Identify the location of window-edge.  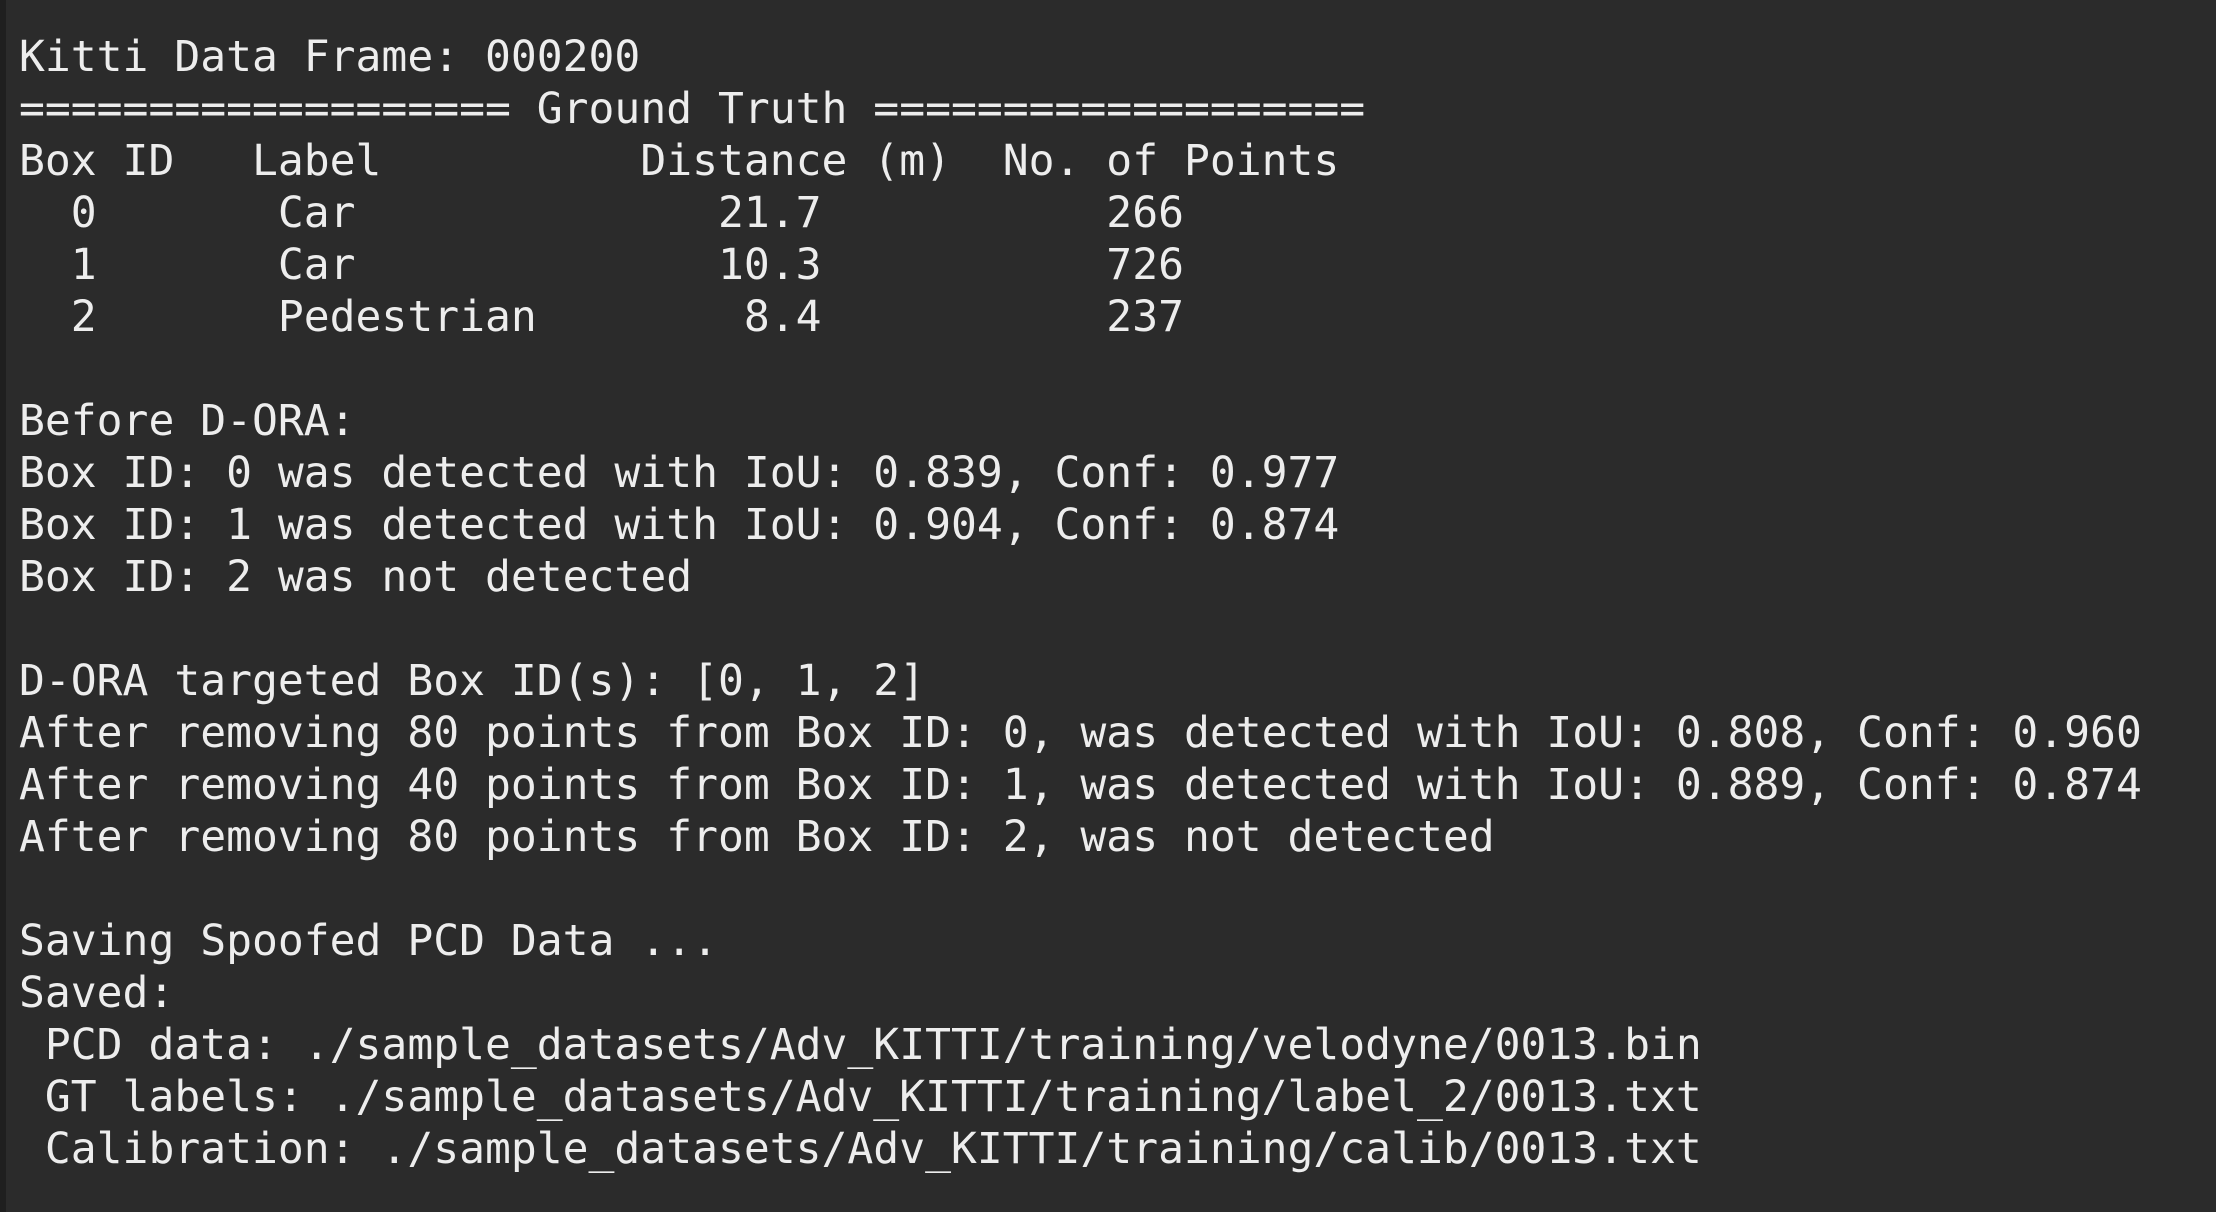
(3, 606).